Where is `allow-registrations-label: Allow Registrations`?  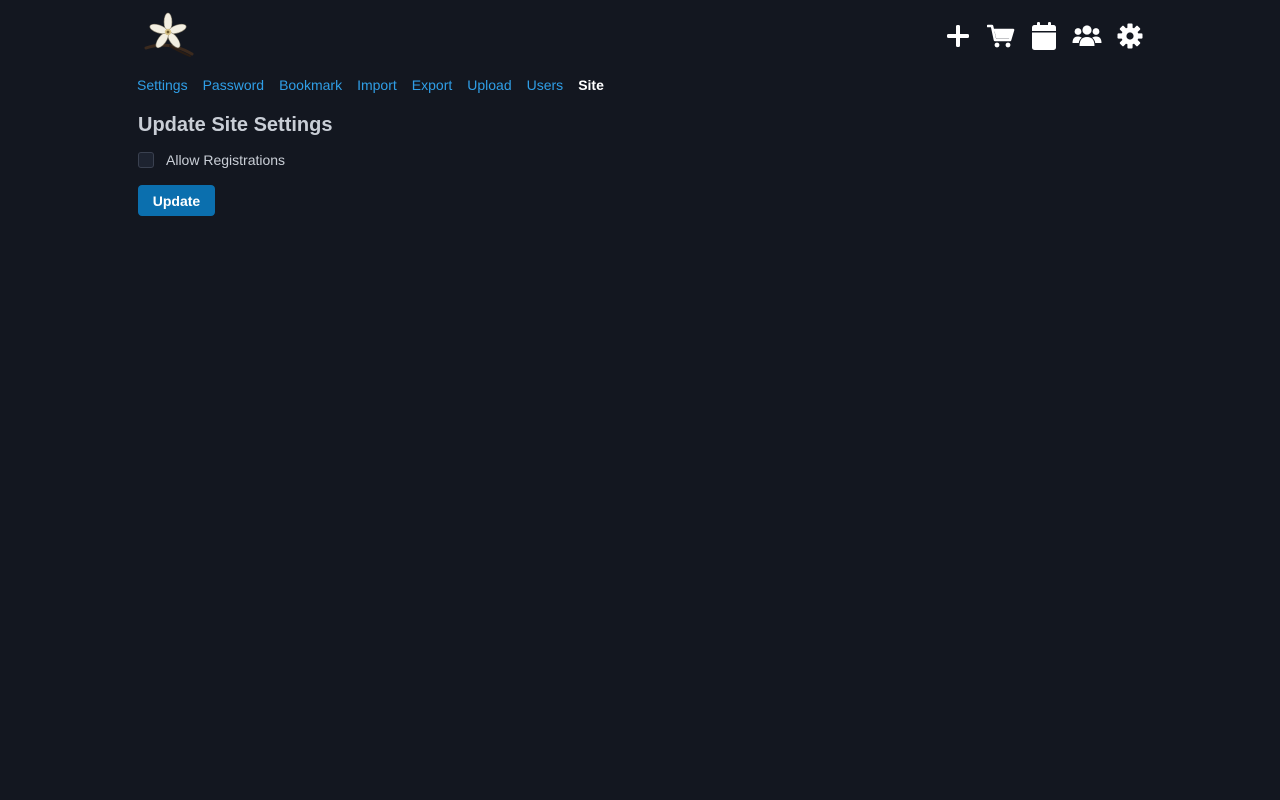
allow-registrations-label: Allow Registrations is located at coordinates (225, 160).